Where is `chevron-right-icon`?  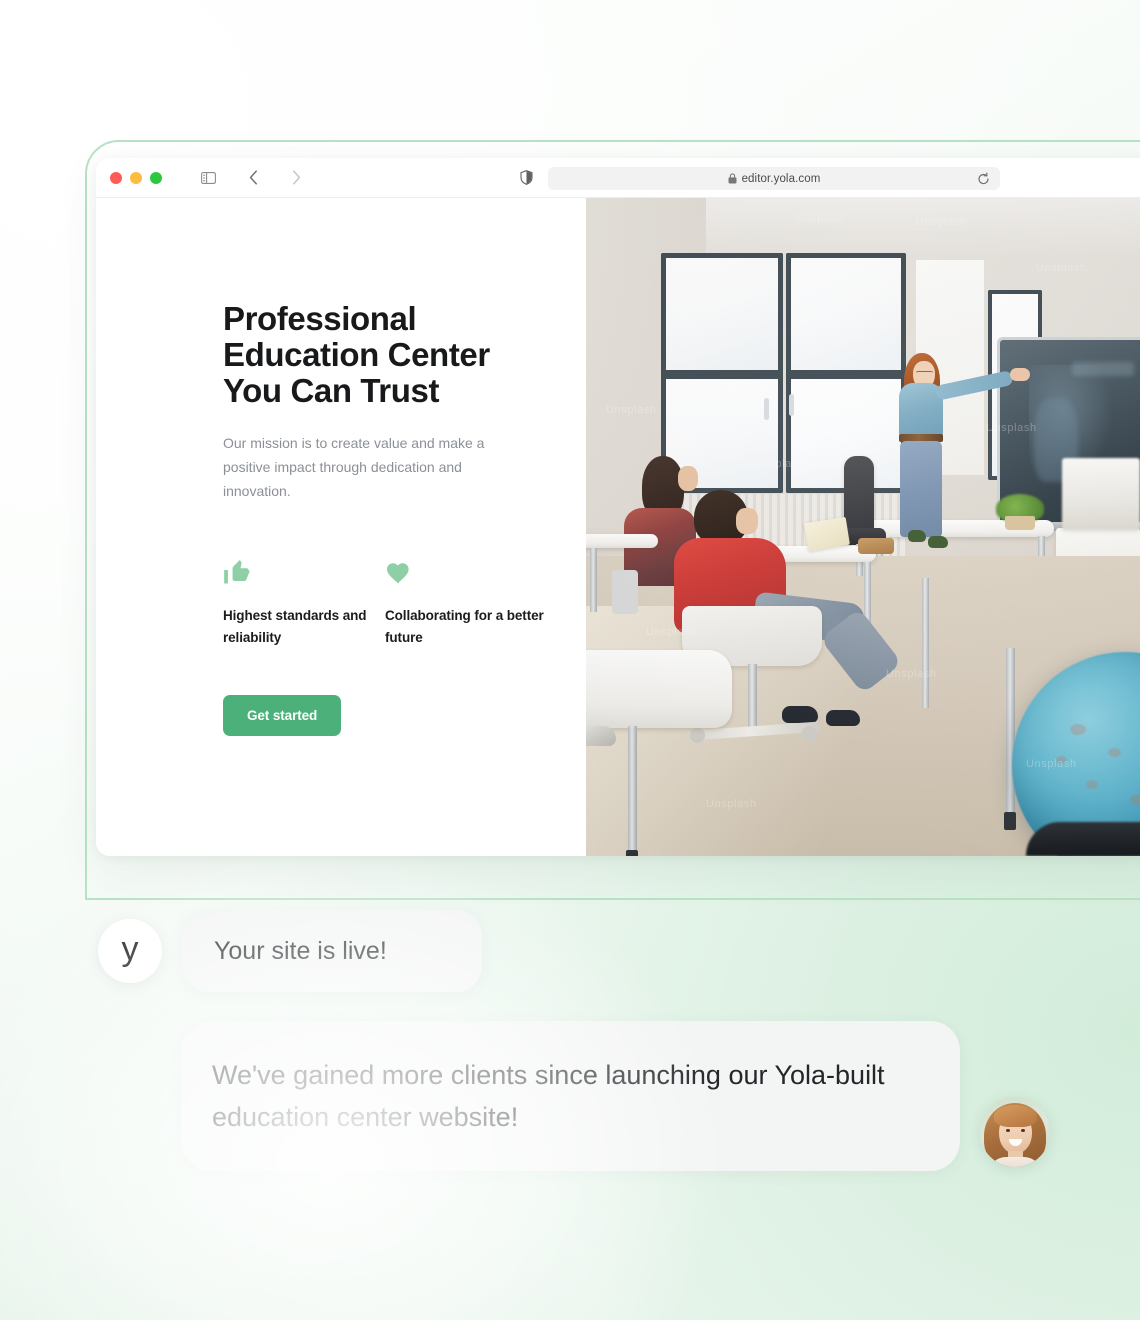 chevron-right-icon is located at coordinates (296, 177).